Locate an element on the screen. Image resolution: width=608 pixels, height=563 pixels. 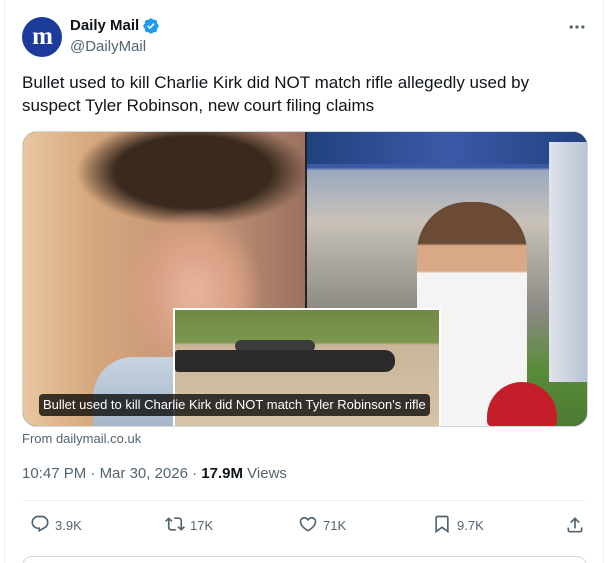
verified-badge-icon is located at coordinates (151, 26).